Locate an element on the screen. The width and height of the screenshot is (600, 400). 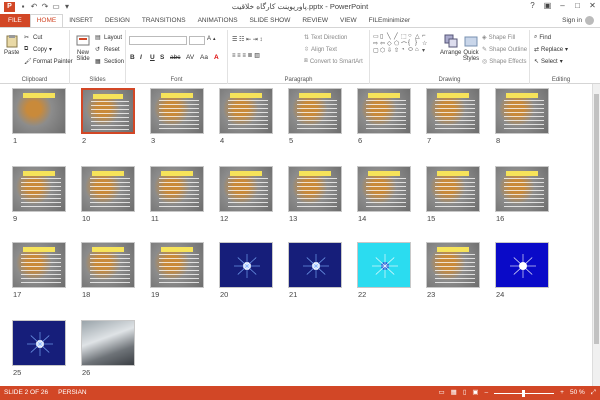
zoom-out-icon: – is located at coordinates (487, 393).